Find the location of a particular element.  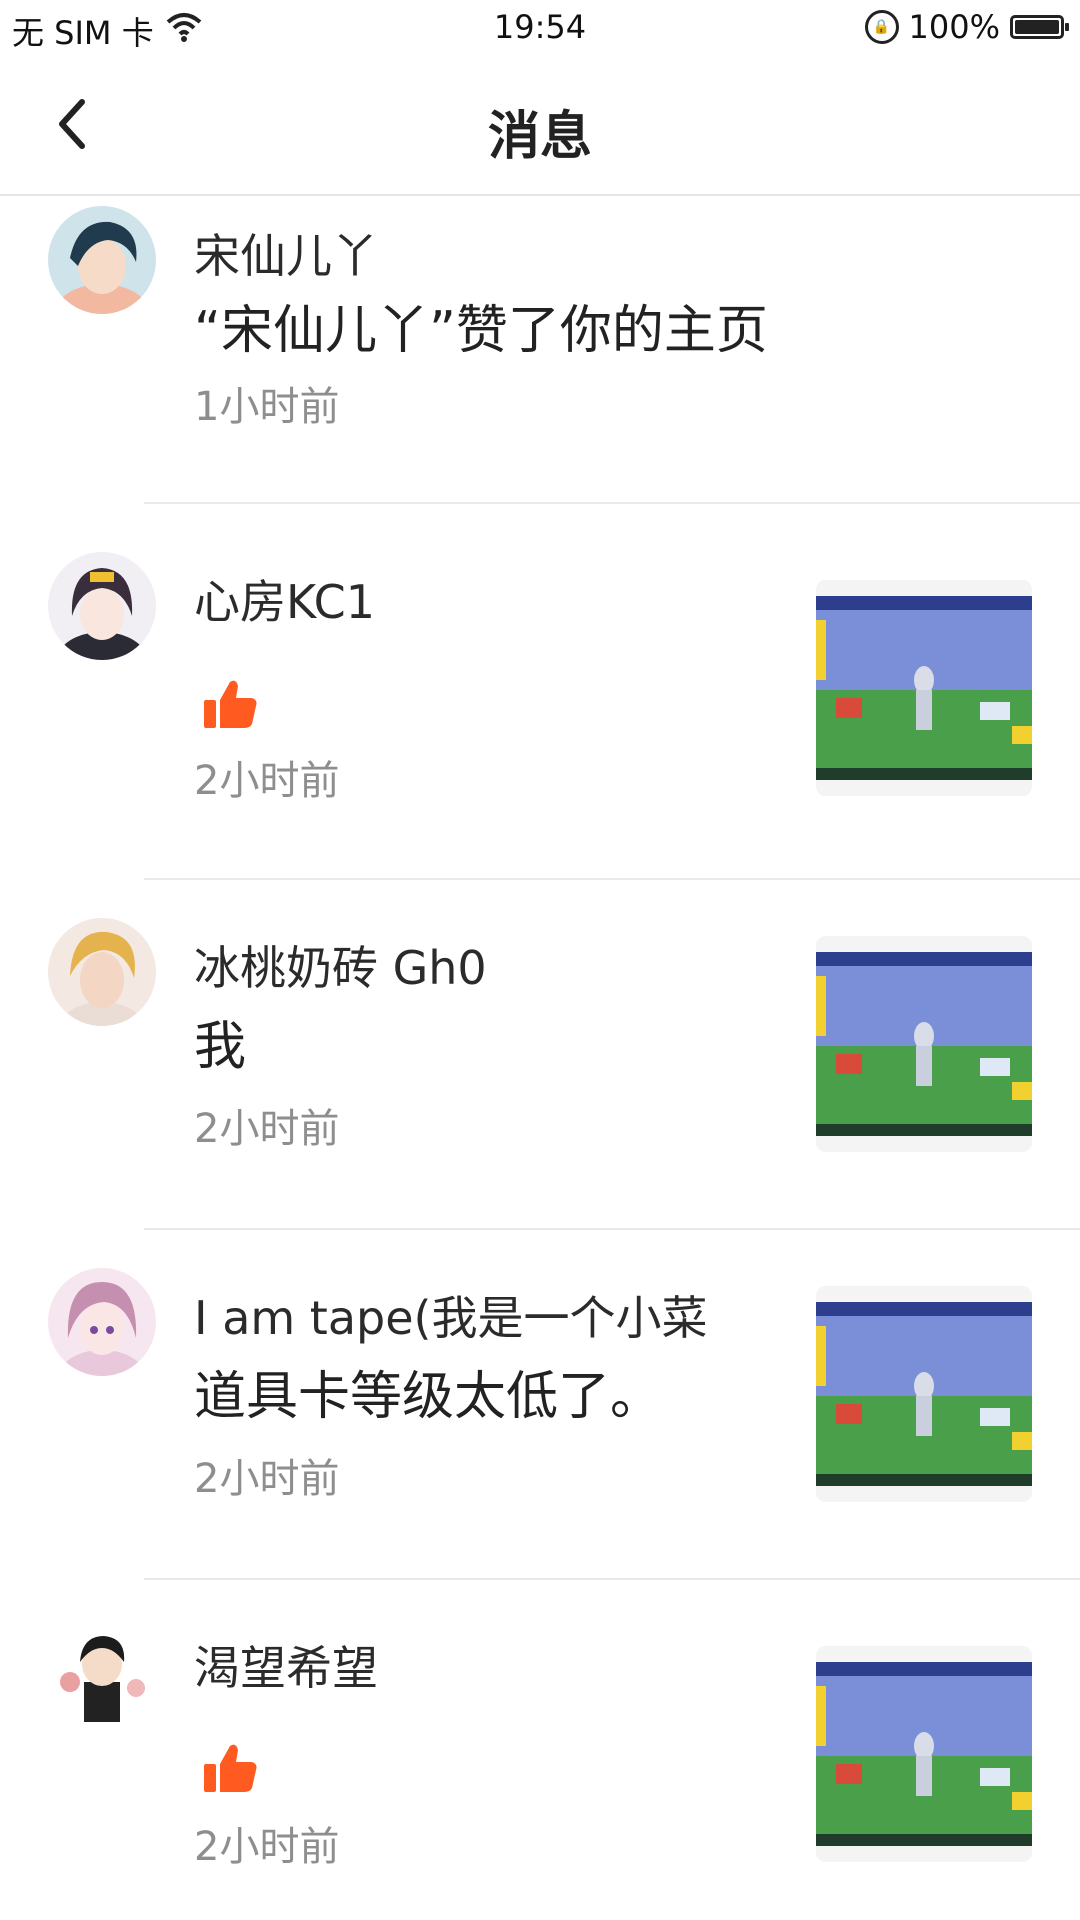

message-text: 道具卡等级太低了。 is located at coordinates (428, 1397).